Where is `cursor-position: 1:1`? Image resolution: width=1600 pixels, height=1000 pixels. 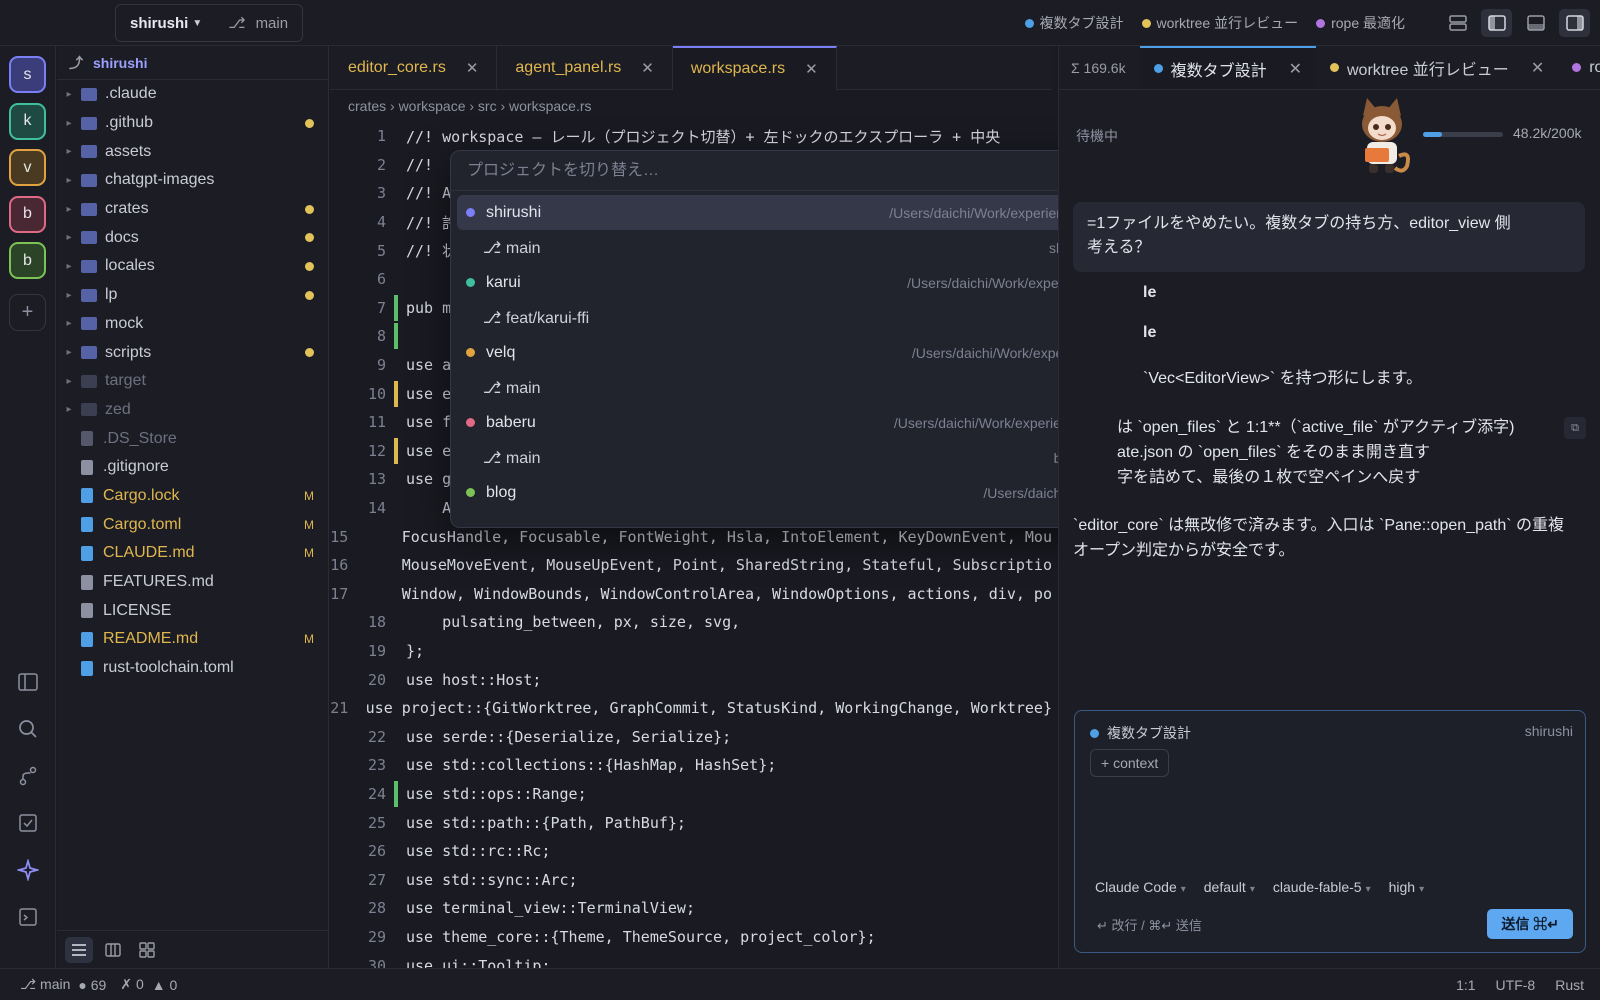
cursor-position: 1:1 is located at coordinates (1465, 985).